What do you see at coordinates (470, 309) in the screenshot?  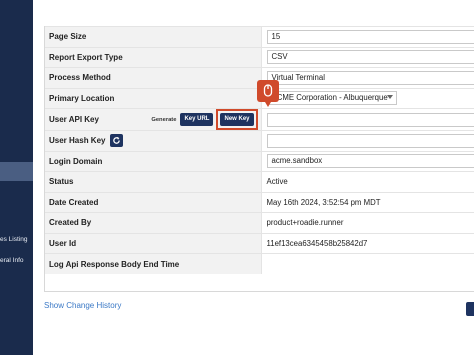 I see `save-button` at bounding box center [470, 309].